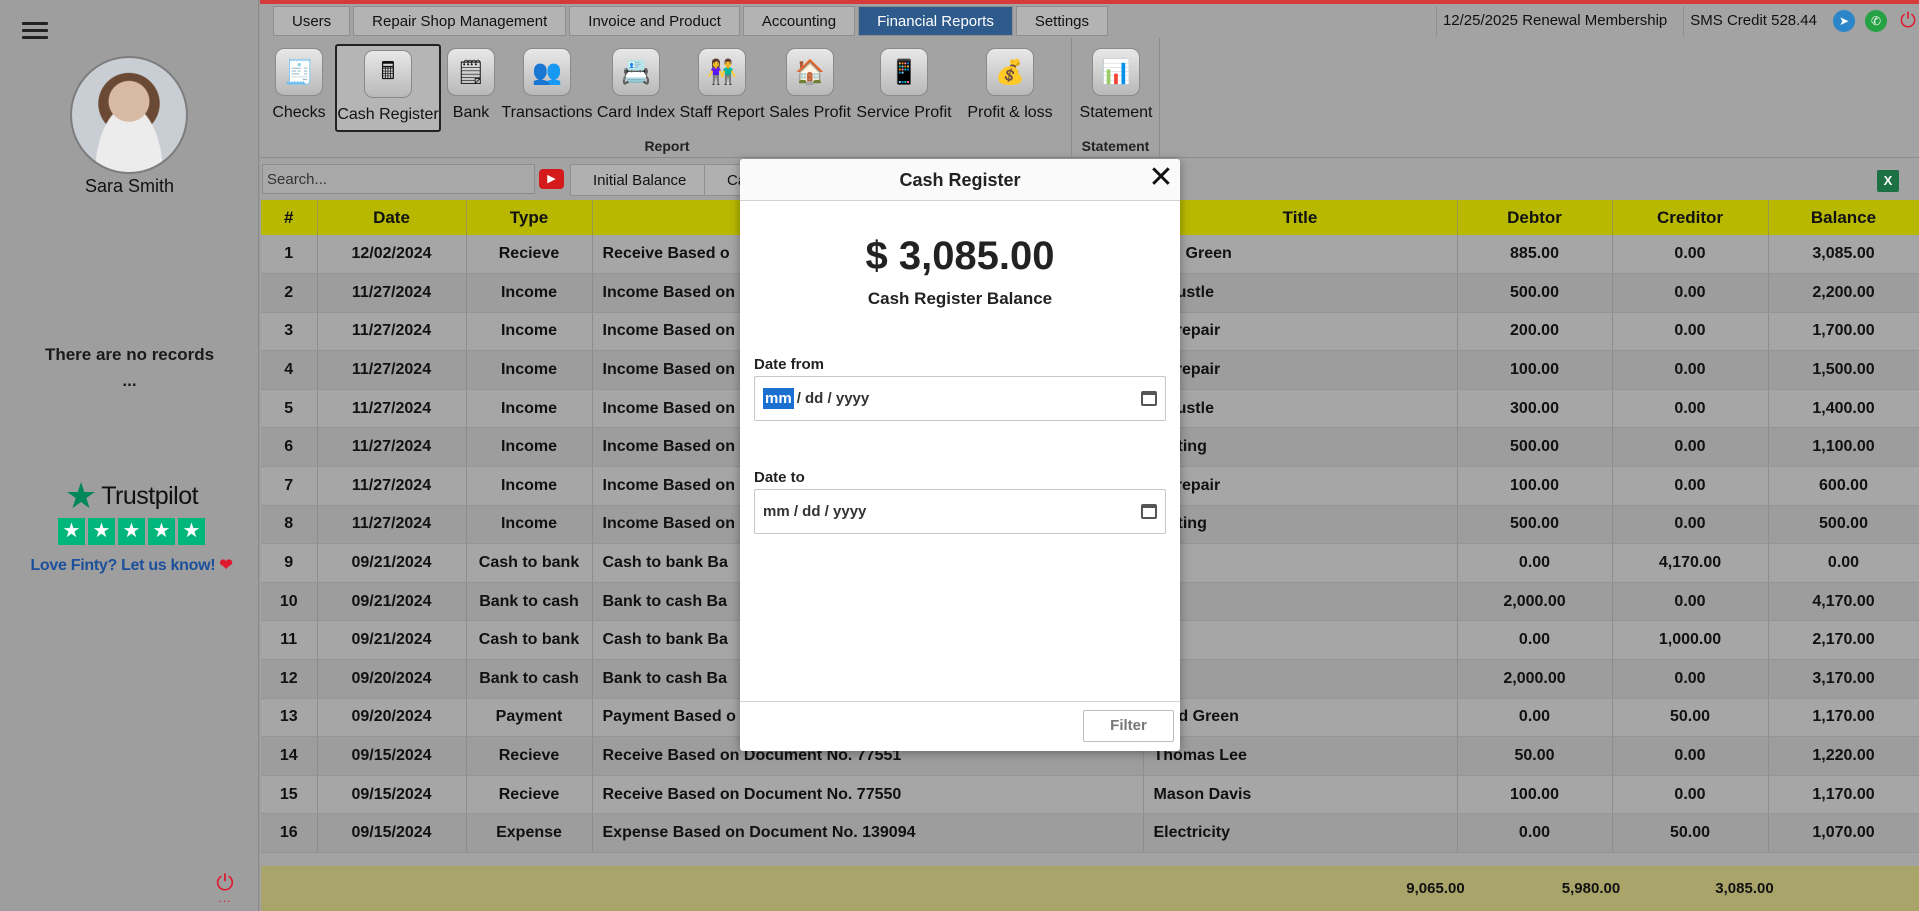  I want to click on tab-accounting: Accounting, so click(799, 21).